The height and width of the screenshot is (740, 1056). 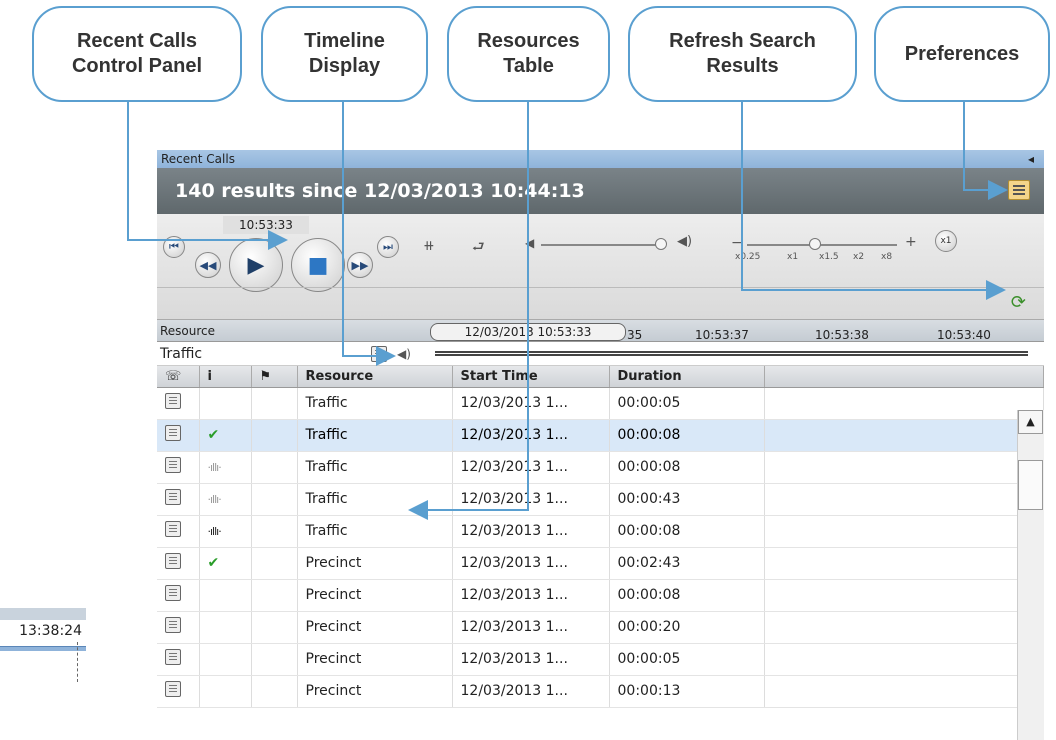 I want to click on callout-line: Display, so click(x=344, y=66).